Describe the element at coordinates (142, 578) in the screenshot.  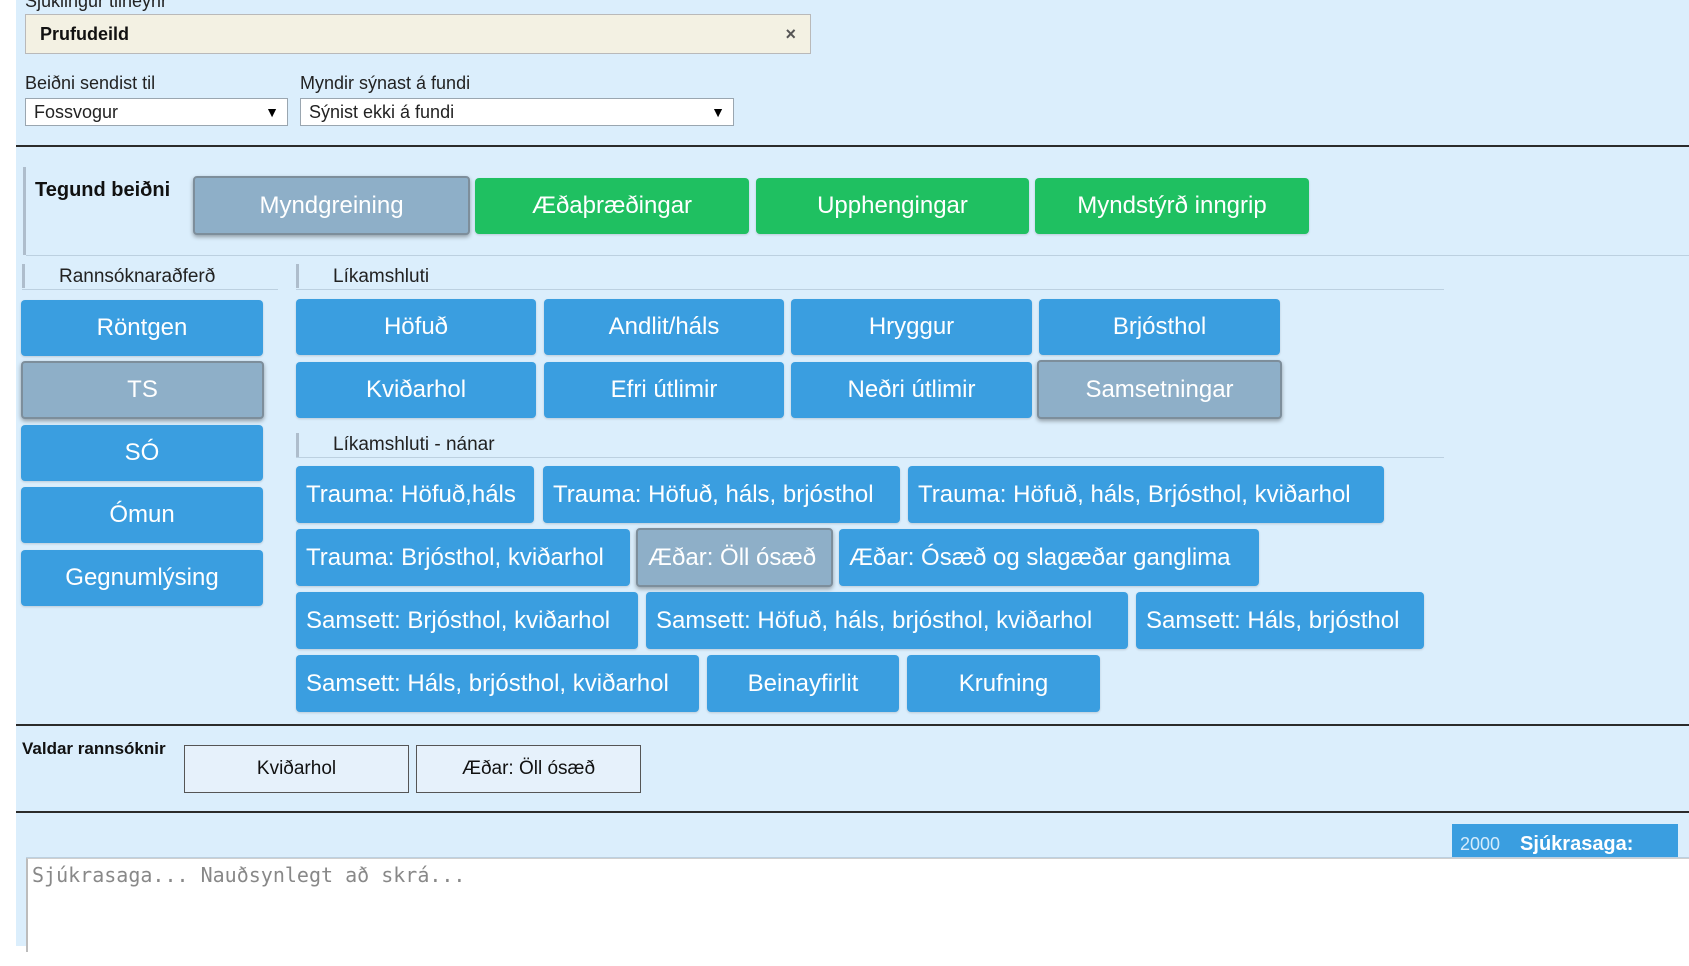
I see `method-gegnumlysing-button: Gegnumlýsing` at that location.